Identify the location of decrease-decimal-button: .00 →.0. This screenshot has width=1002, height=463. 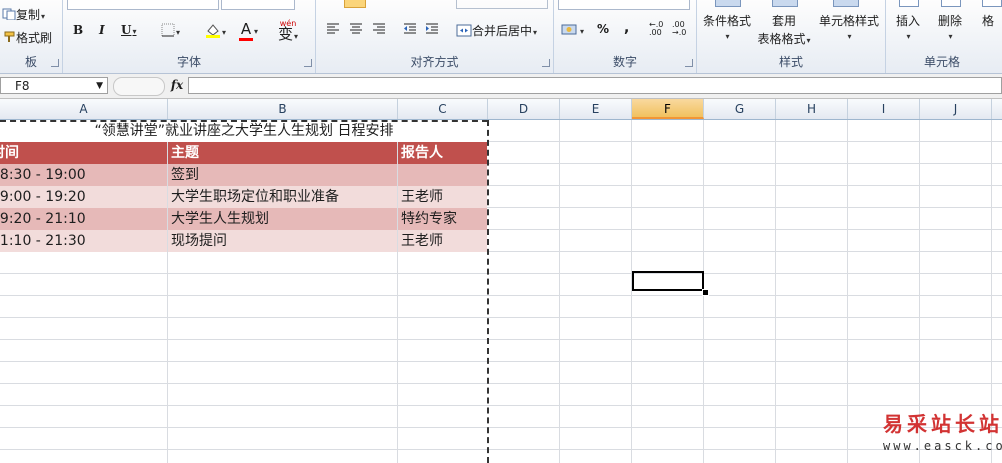
(679, 29).